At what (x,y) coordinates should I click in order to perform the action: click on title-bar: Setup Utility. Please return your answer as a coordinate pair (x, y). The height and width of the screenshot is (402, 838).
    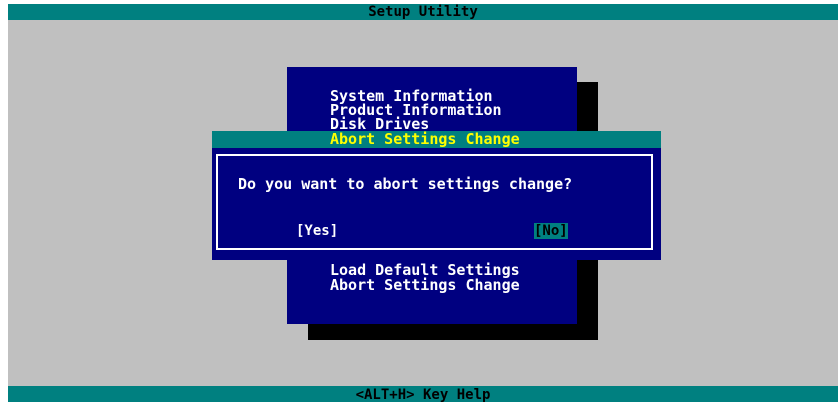
    Looking at the image, I should click on (423, 12).